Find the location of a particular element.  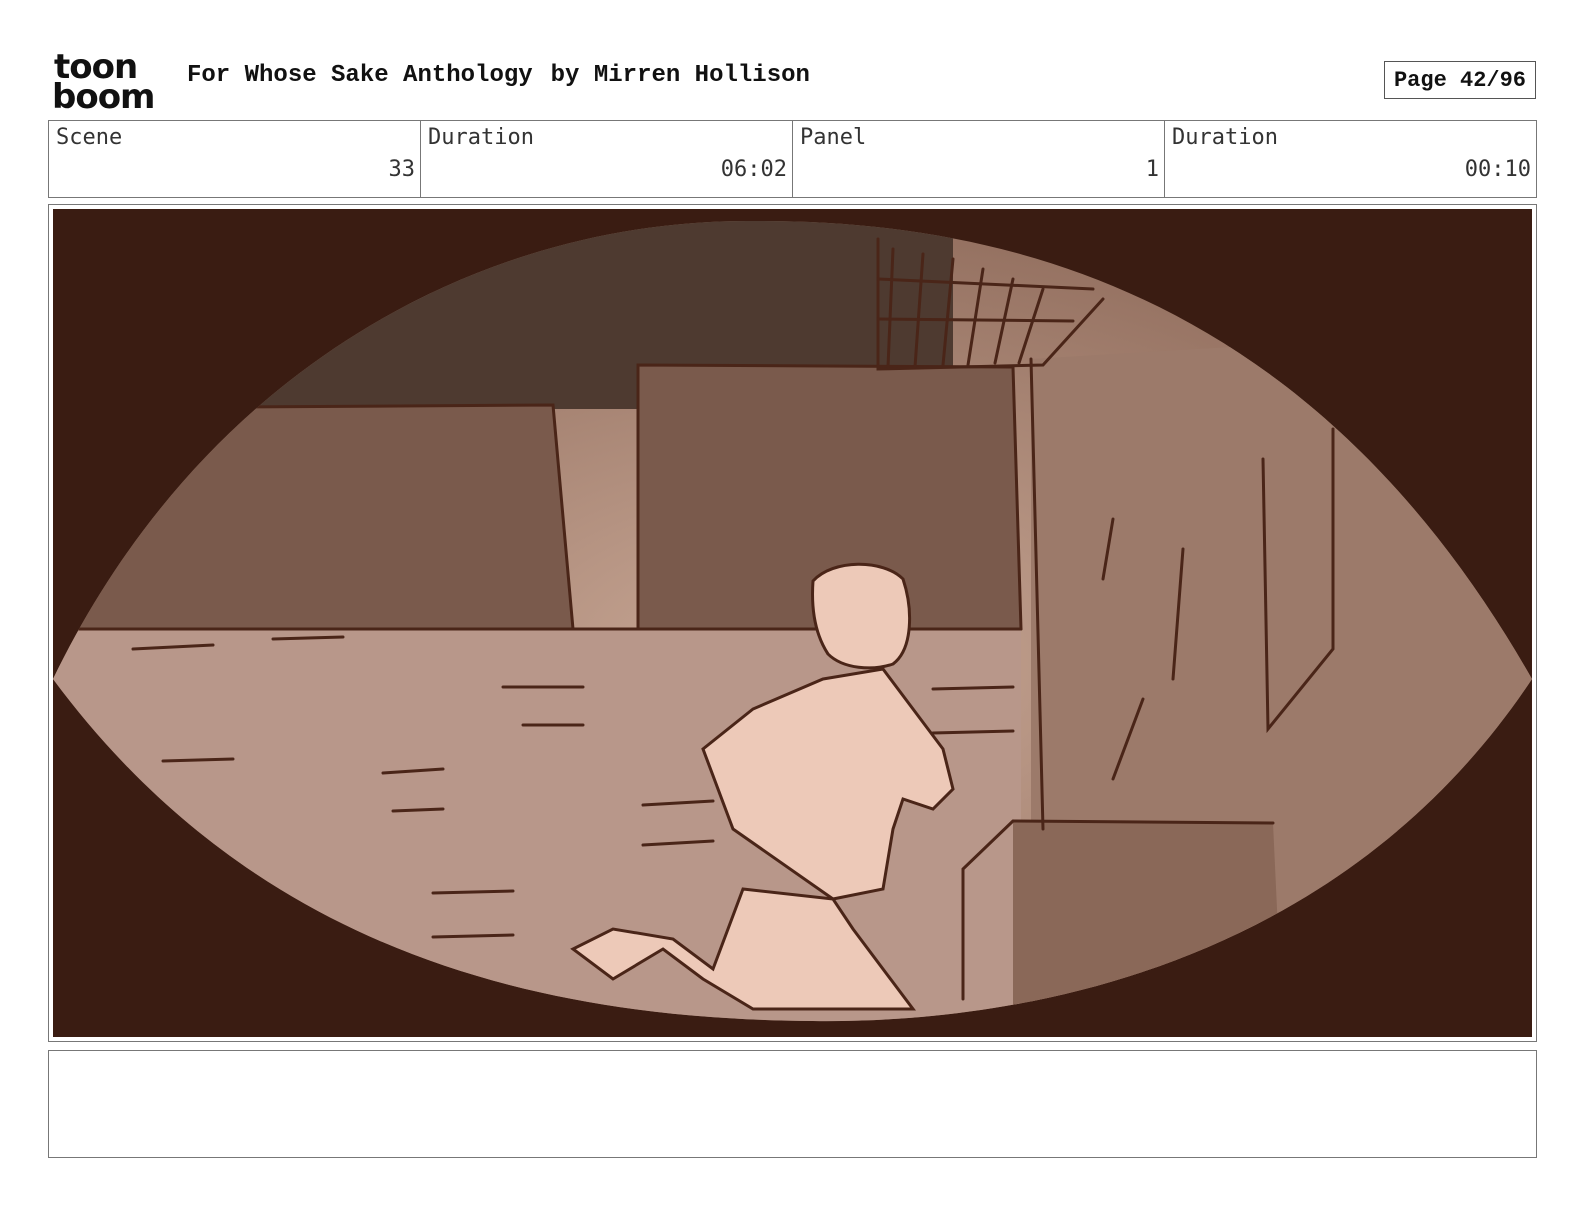

scene-cell: Scene 33 is located at coordinates (235, 159).